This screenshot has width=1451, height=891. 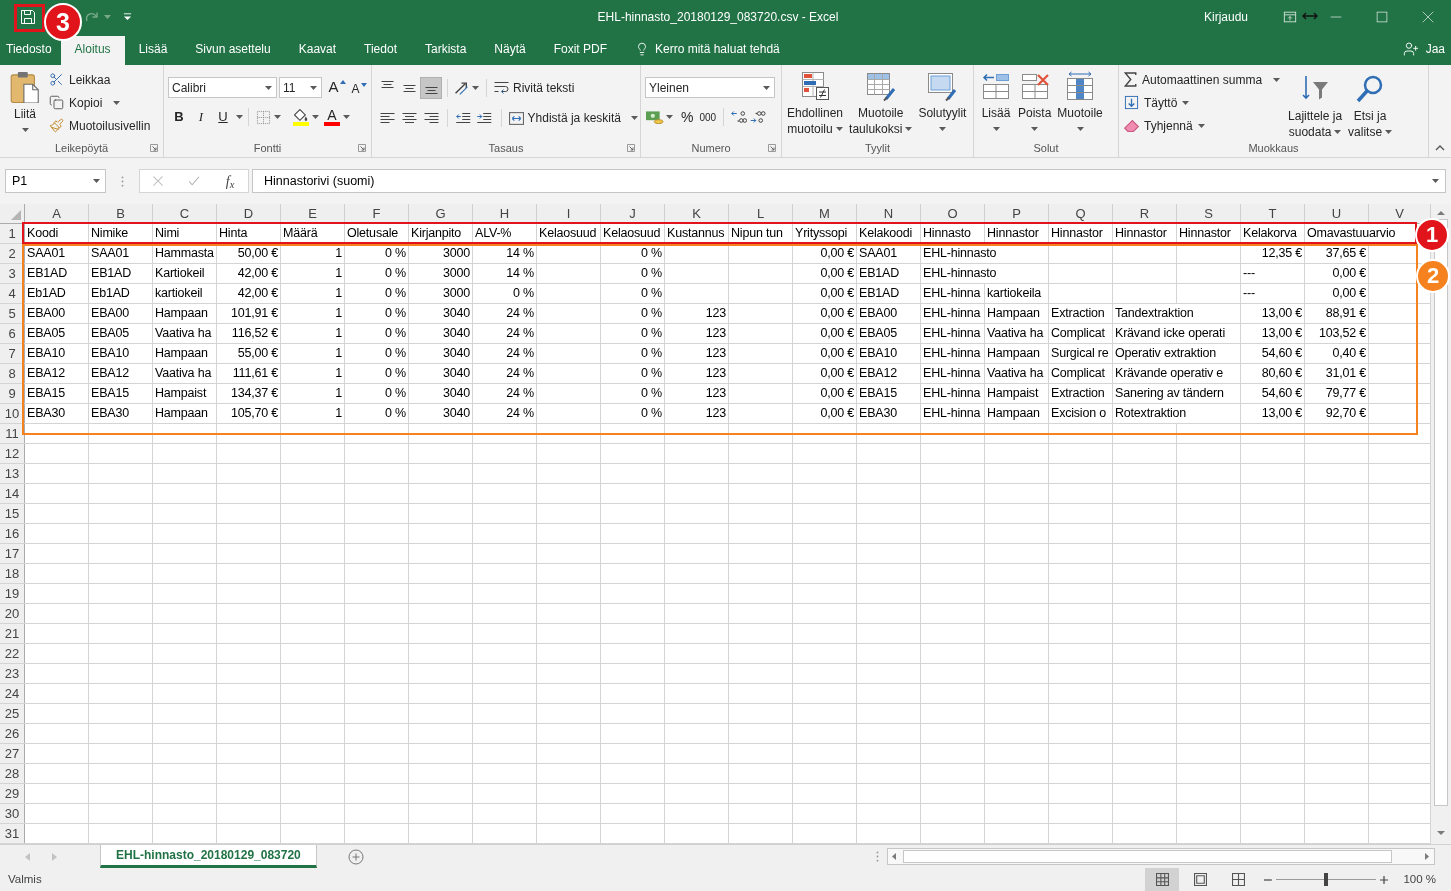 What do you see at coordinates (12, 273) in the screenshot?
I see `row-number: 3` at bounding box center [12, 273].